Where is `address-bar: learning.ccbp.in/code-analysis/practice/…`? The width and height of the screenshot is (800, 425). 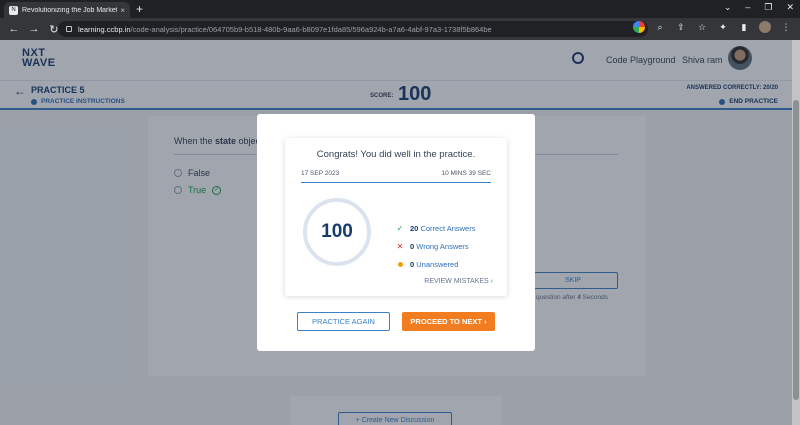 address-bar: learning.ccbp.in/code-analysis/practice/… is located at coordinates (353, 29).